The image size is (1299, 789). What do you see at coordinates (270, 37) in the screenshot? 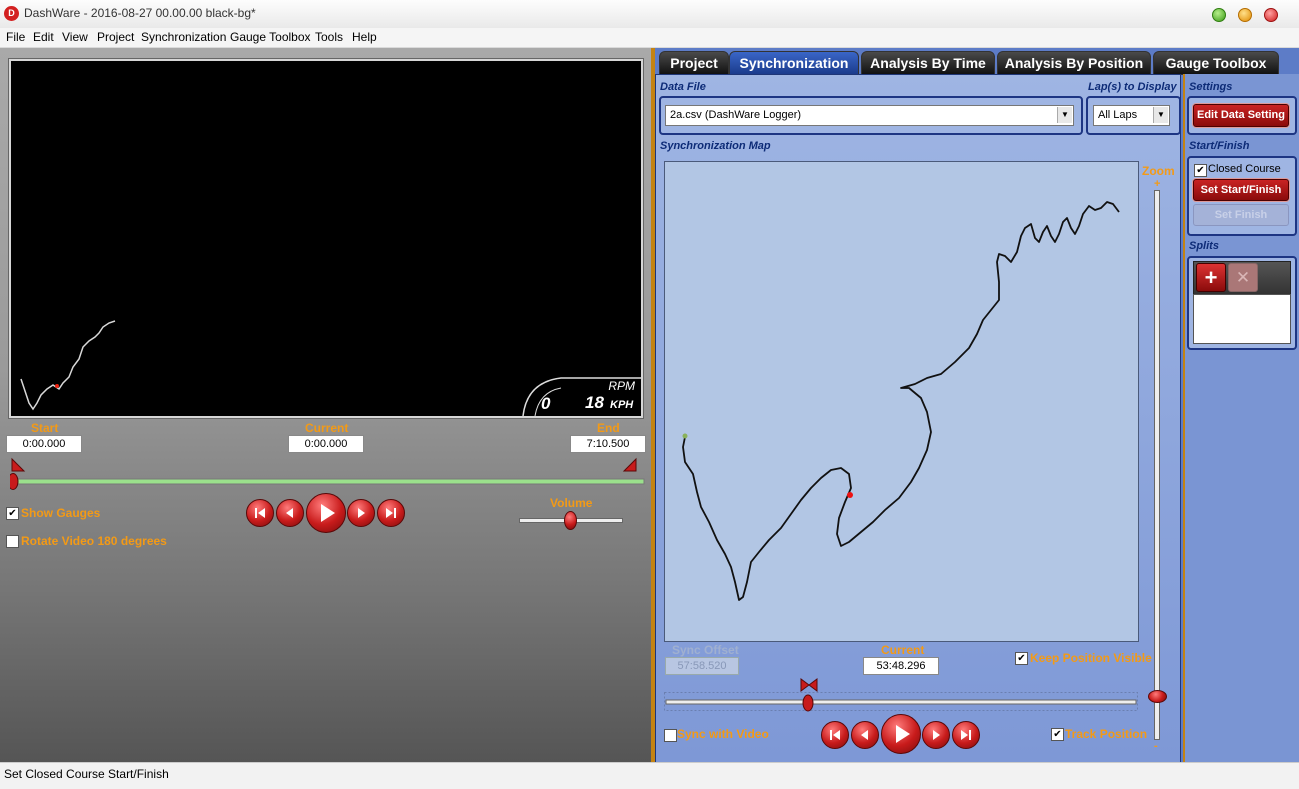
I see `menu-gauge-toolbox: Gauge Toolbox` at bounding box center [270, 37].